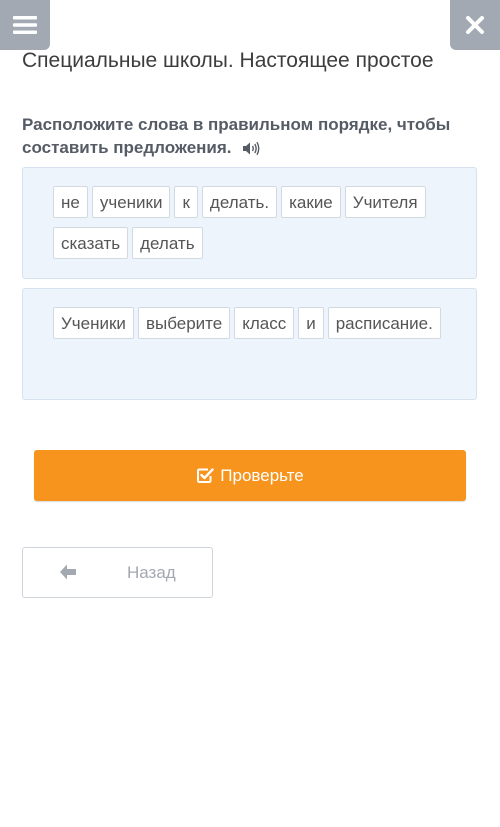 Image resolution: width=500 pixels, height=827 pixels. I want to click on menu-button, so click(25, 25).